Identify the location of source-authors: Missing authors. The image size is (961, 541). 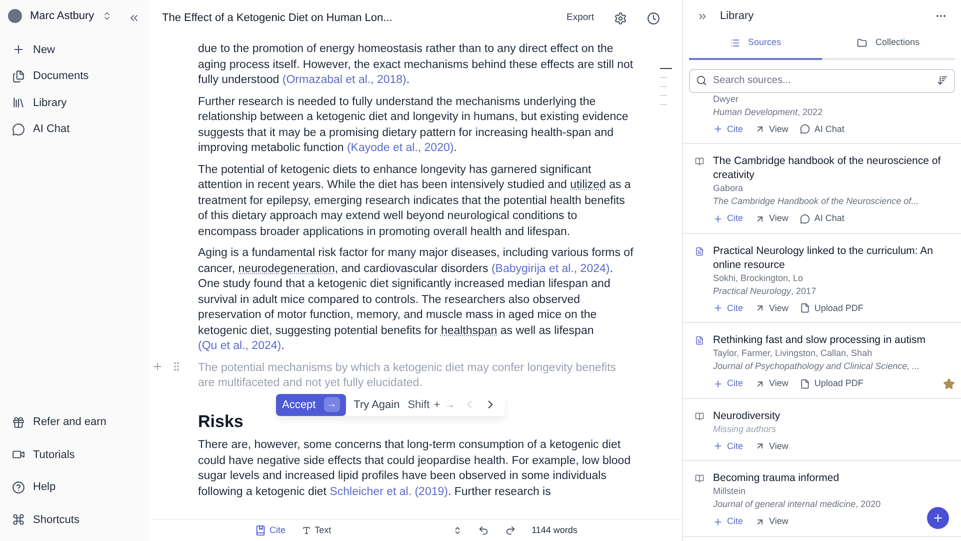
(744, 429).